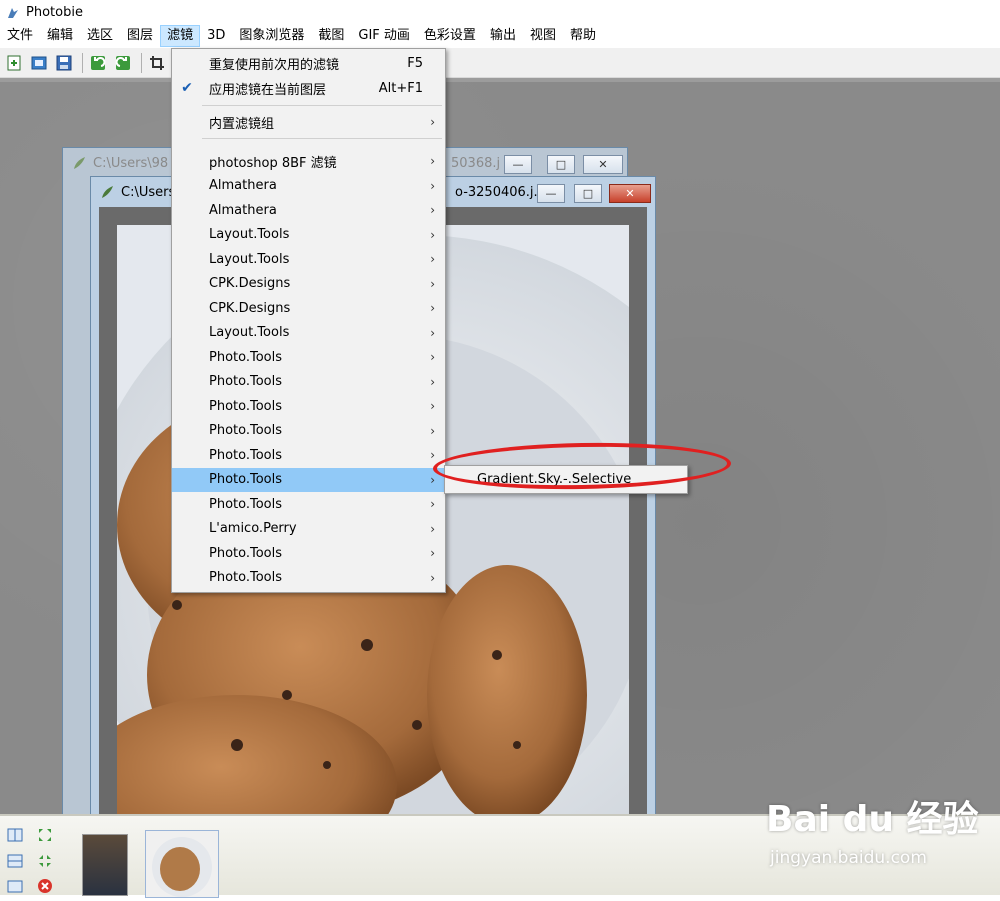 The image size is (1000, 901). I want to click on menu-item-plugin-4: Layout.Tools ›, so click(308, 259).